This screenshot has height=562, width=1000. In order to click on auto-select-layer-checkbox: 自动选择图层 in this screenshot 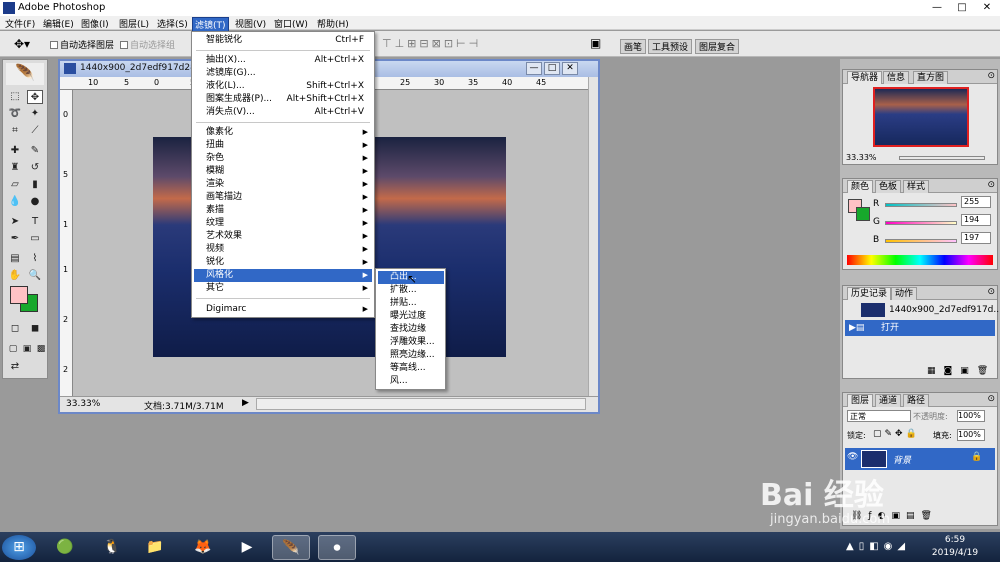, I will do `click(82, 44)`.